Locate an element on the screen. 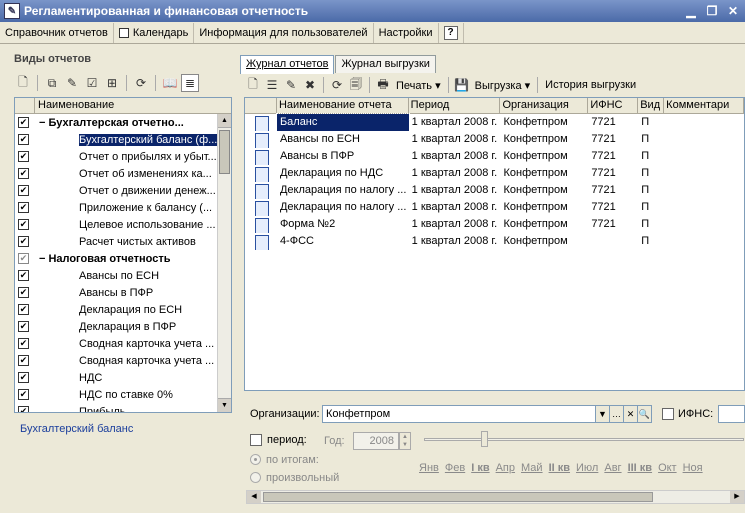 The width and height of the screenshot is (745, 513). tab-export-journal: Журнал выгрузки is located at coordinates (385, 64).